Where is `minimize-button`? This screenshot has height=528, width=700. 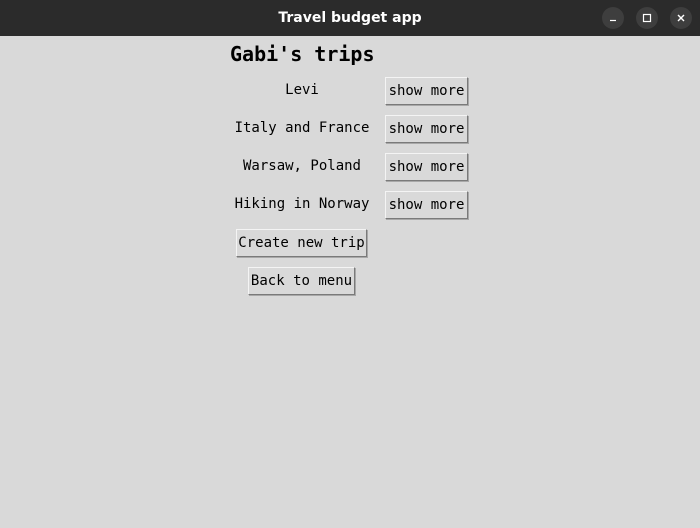 minimize-button is located at coordinates (613, 18).